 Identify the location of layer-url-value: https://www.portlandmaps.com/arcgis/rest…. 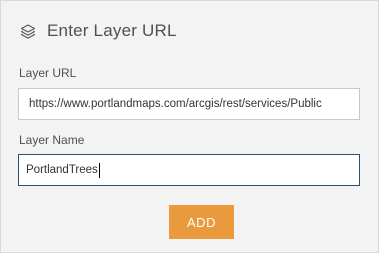
(175, 104).